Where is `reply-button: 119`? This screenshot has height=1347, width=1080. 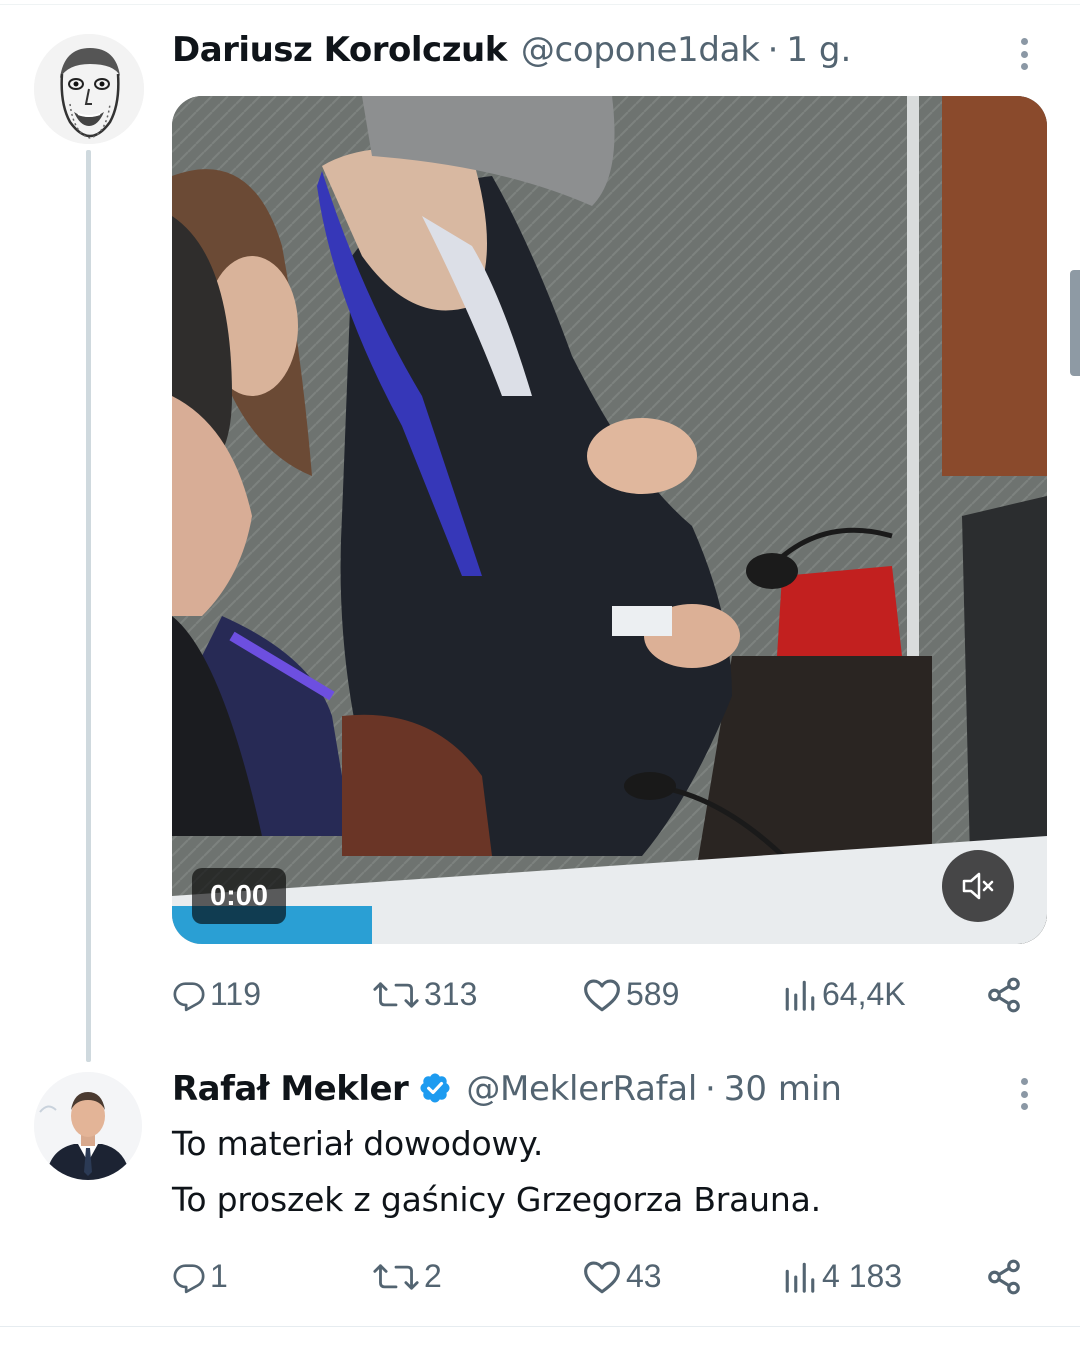 reply-button: 119 is located at coordinates (216, 994).